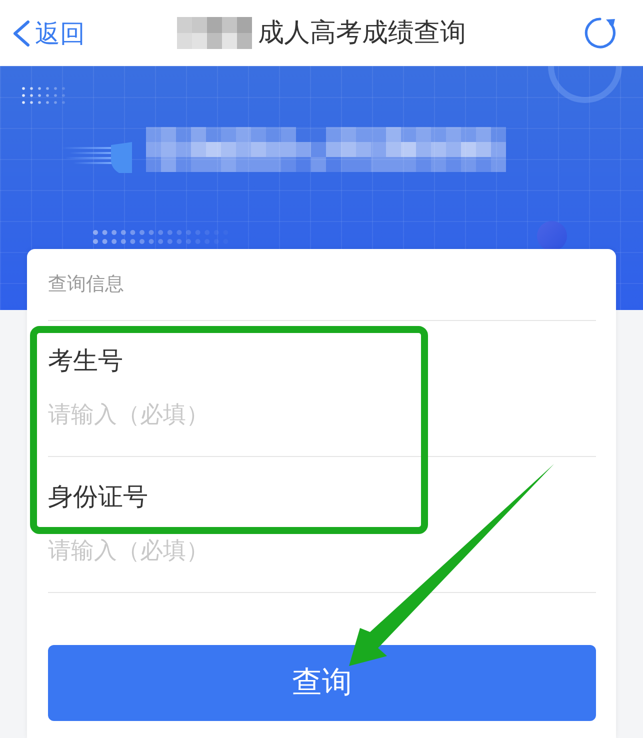 The width and height of the screenshot is (643, 738). What do you see at coordinates (552, 236) in the screenshot?
I see `orb-icon` at bounding box center [552, 236].